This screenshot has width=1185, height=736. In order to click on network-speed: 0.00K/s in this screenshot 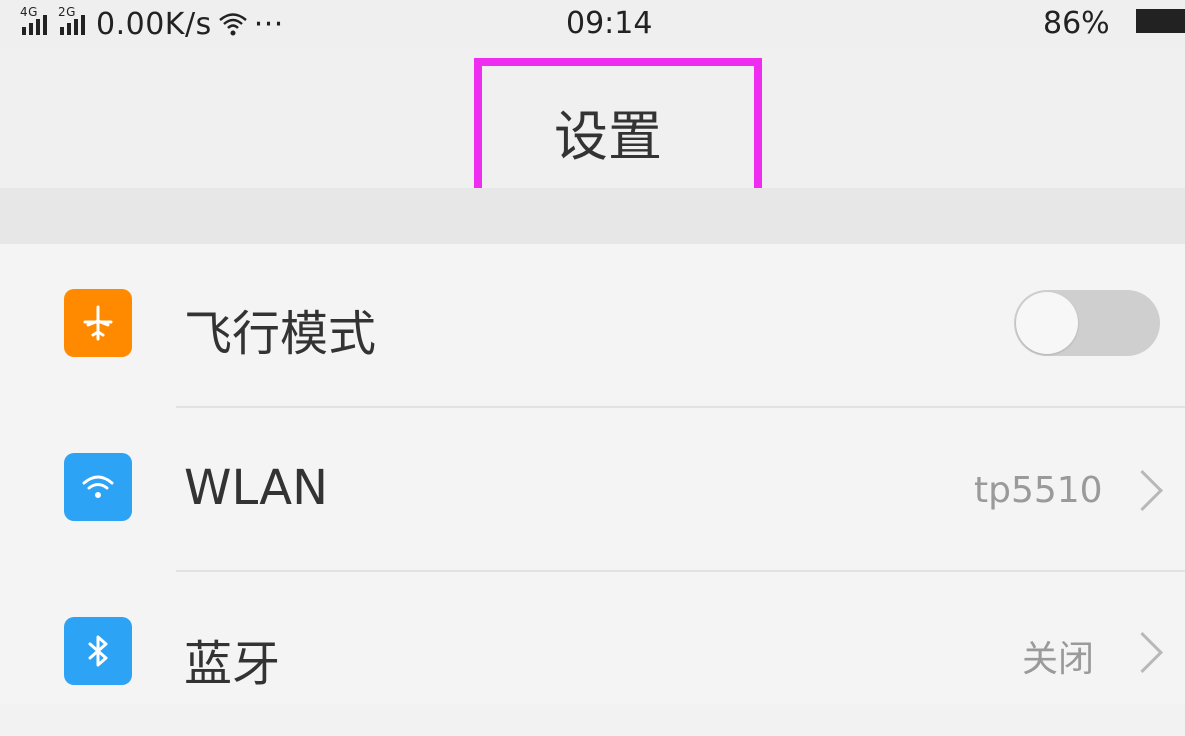, I will do `click(154, 24)`.